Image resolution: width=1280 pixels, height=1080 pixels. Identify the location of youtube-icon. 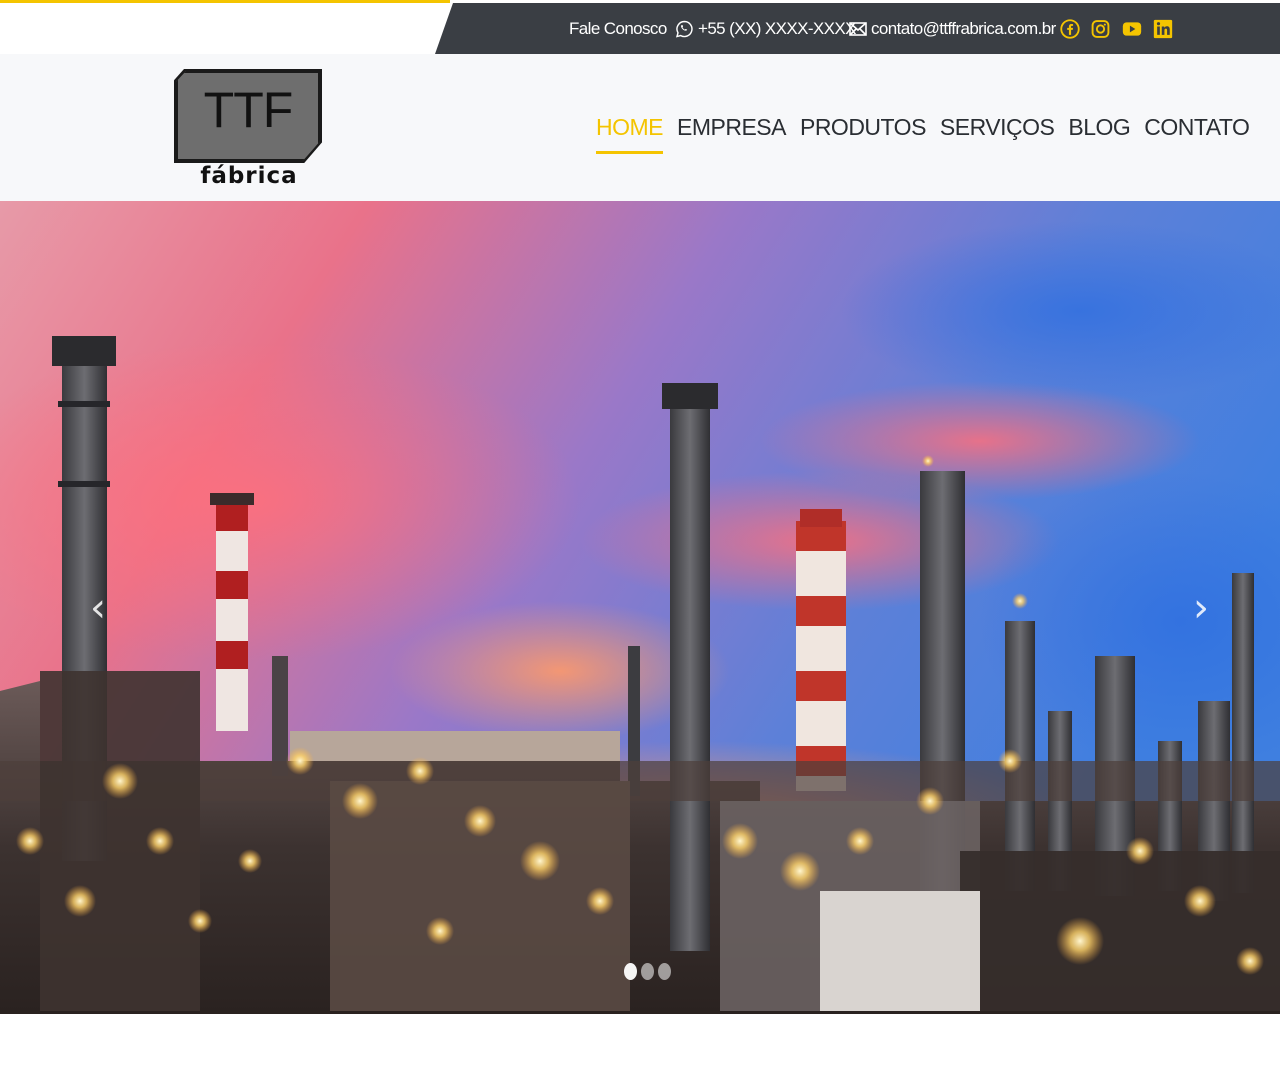
(1131, 29).